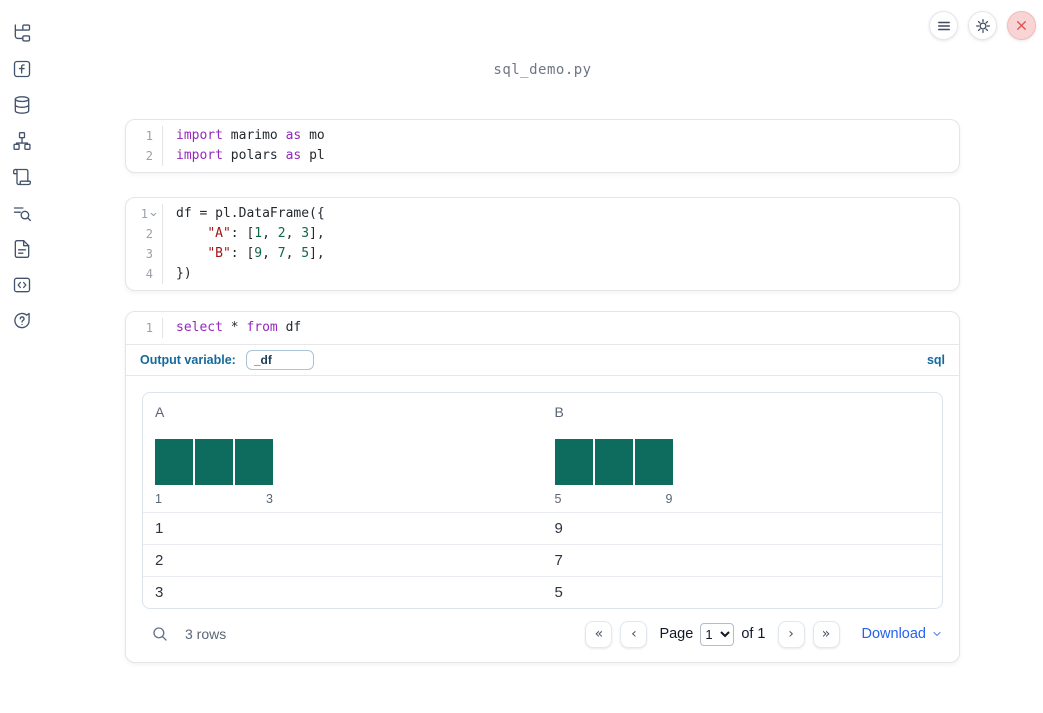  I want to click on number-token: 2, so click(281, 233).